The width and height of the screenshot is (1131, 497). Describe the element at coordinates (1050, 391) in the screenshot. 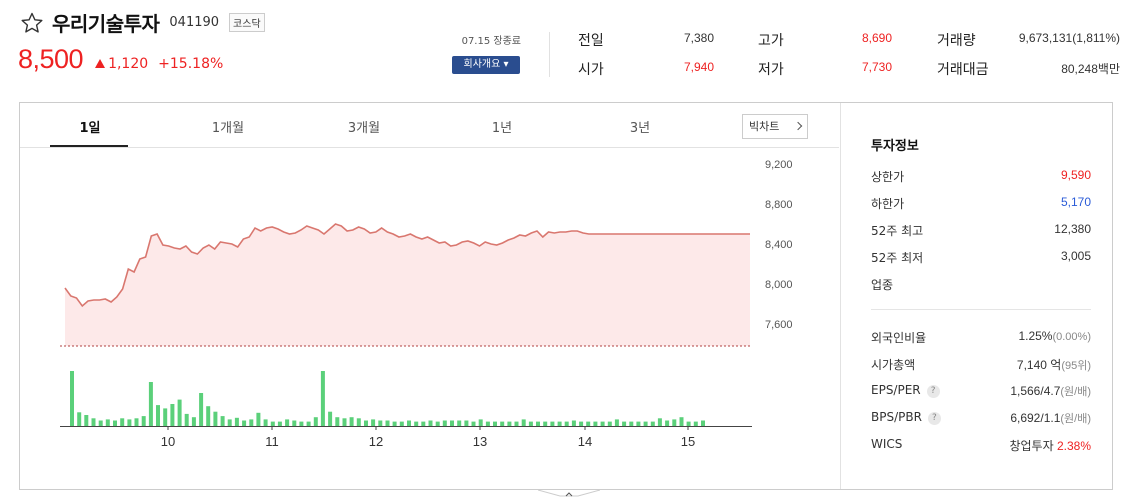

I see `eps-per-value: 1,566/4.7(원/배)` at that location.